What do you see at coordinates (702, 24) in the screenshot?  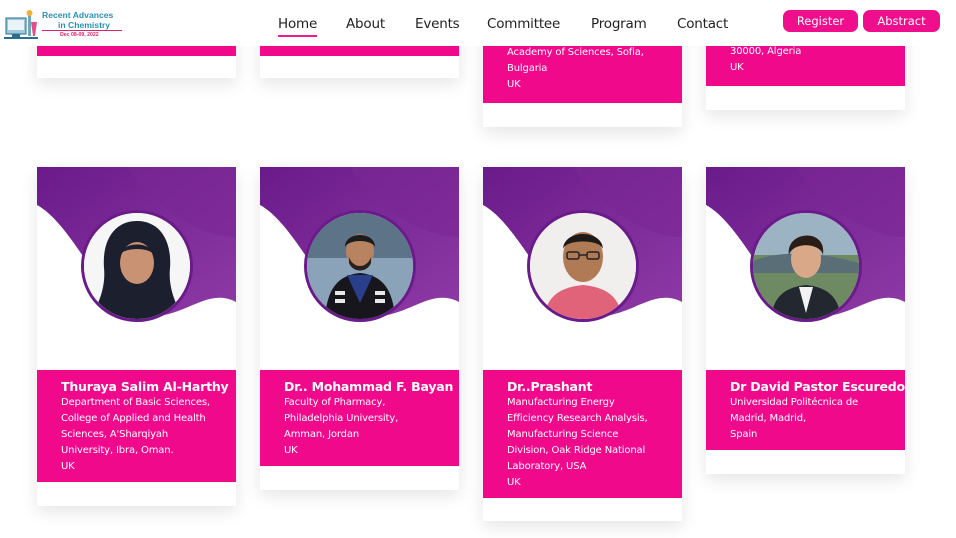 I see `nav-contact: Contact` at bounding box center [702, 24].